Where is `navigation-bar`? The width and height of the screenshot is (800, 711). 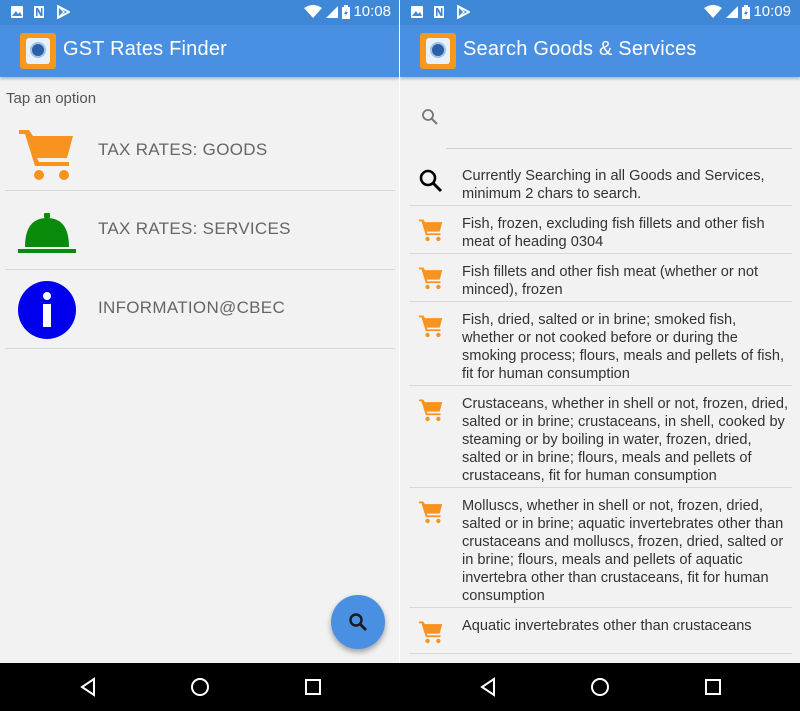 navigation-bar is located at coordinates (400, 687).